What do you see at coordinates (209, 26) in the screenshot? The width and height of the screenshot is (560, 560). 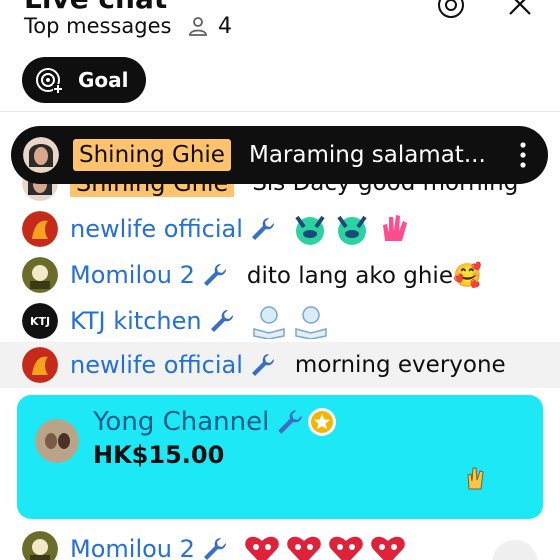 I see `viewer-count: 4` at bounding box center [209, 26].